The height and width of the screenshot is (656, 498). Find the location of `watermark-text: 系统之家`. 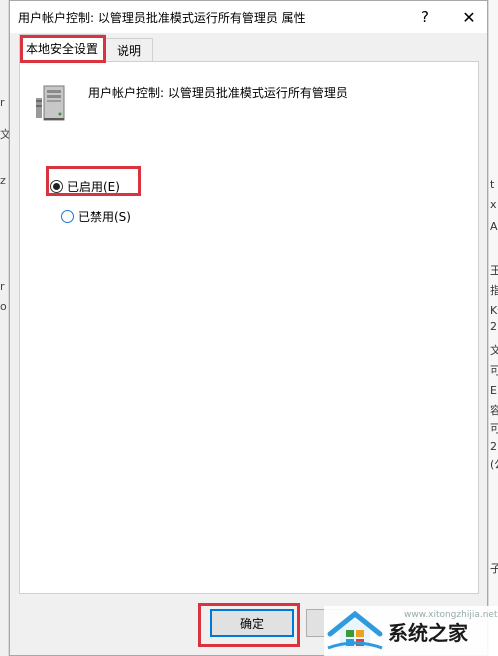

watermark-text: 系统之家 is located at coordinates (428, 632).